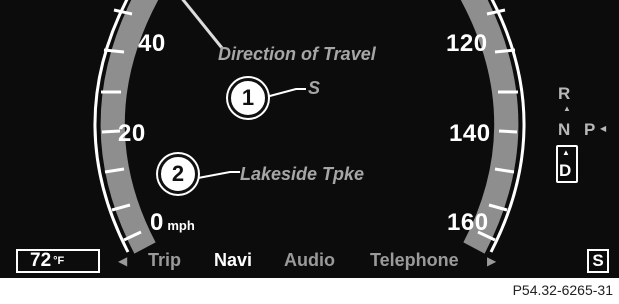 The height and width of the screenshot is (304, 619). What do you see at coordinates (565, 170) in the screenshot?
I see `gear-d: D` at bounding box center [565, 170].